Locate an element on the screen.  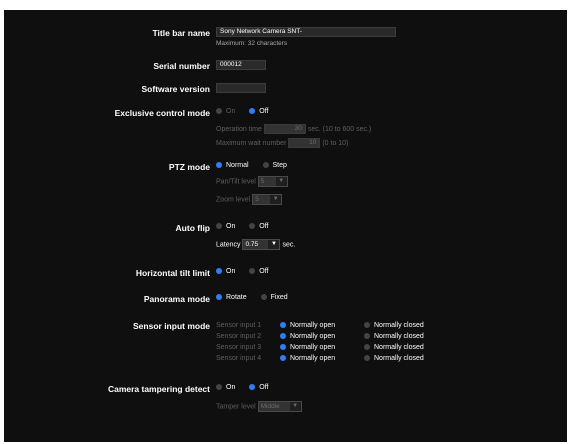
latency-label: Latency is located at coordinates (228, 245).